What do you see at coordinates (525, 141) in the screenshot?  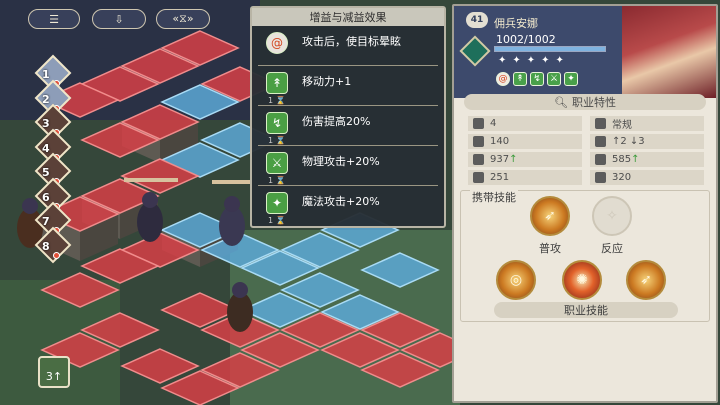 I see `stat-hp: 140` at bounding box center [525, 141].